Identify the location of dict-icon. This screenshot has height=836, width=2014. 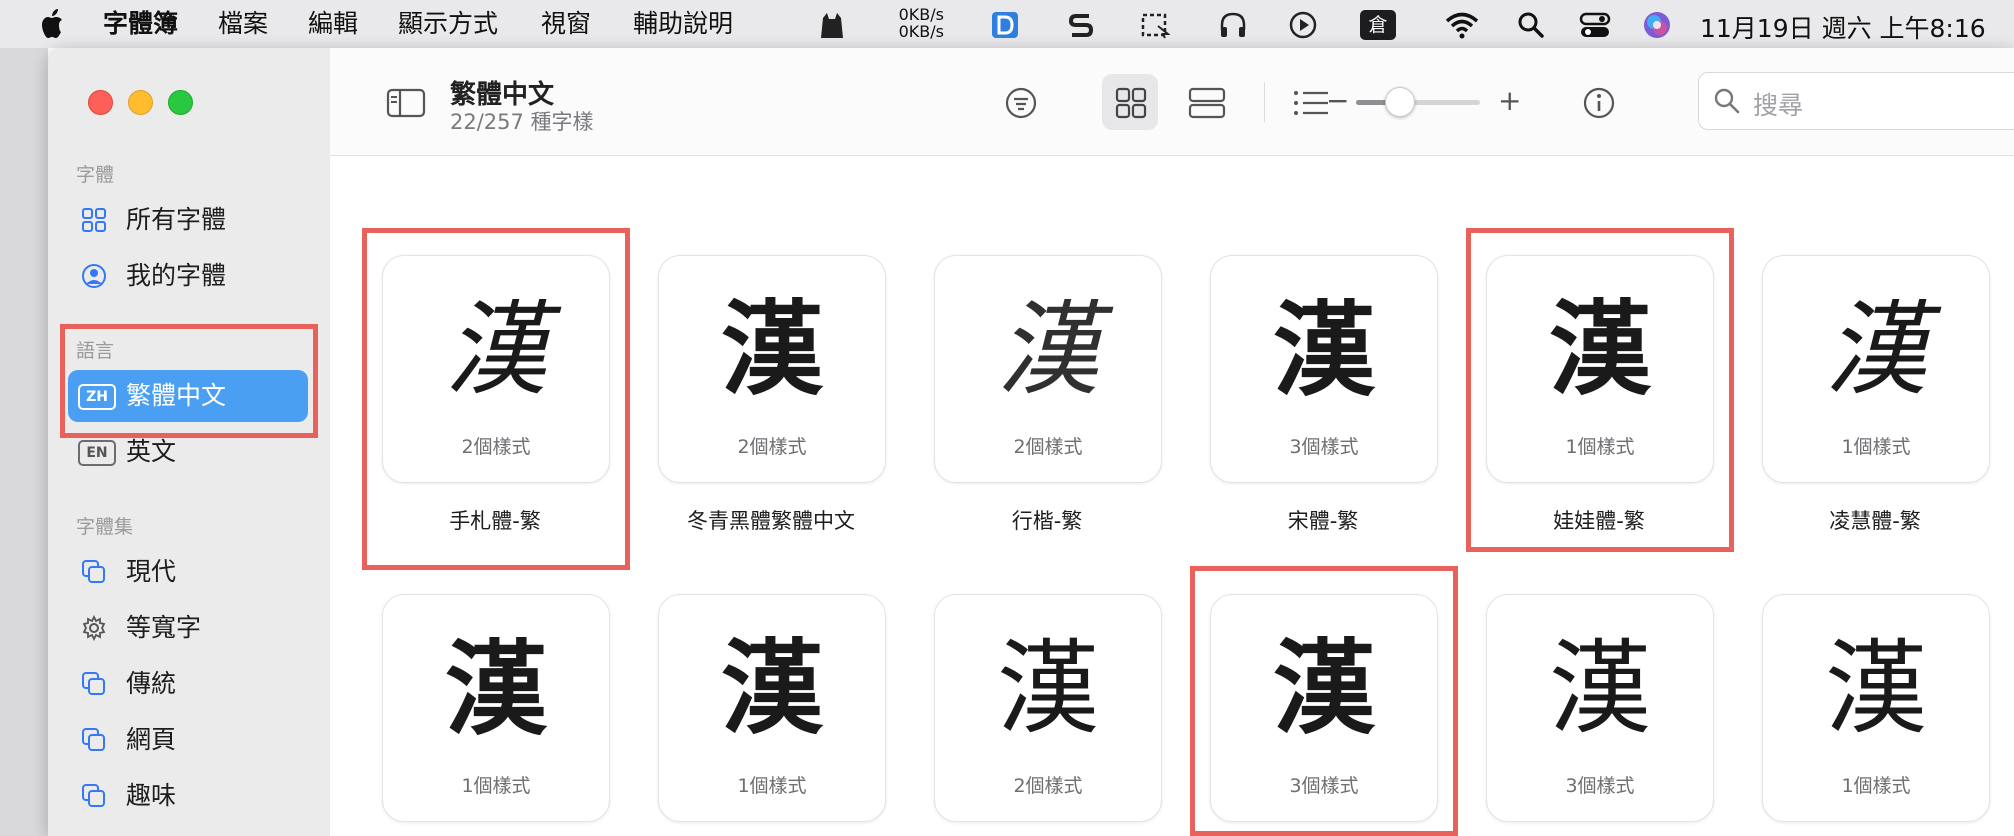
(1005, 25).